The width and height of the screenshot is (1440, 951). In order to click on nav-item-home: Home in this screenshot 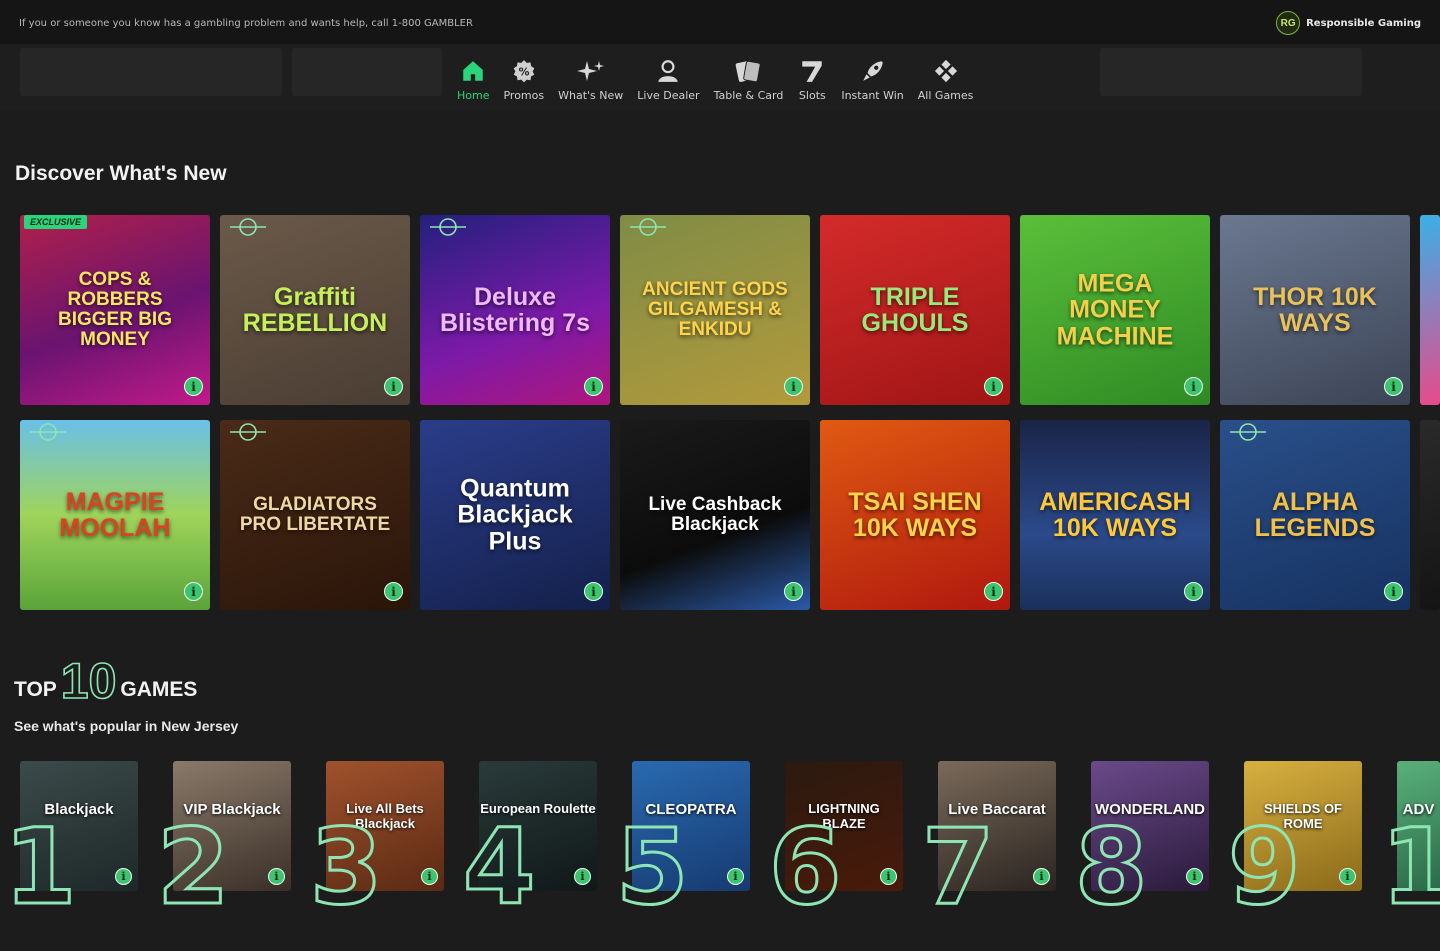, I will do `click(473, 79)`.